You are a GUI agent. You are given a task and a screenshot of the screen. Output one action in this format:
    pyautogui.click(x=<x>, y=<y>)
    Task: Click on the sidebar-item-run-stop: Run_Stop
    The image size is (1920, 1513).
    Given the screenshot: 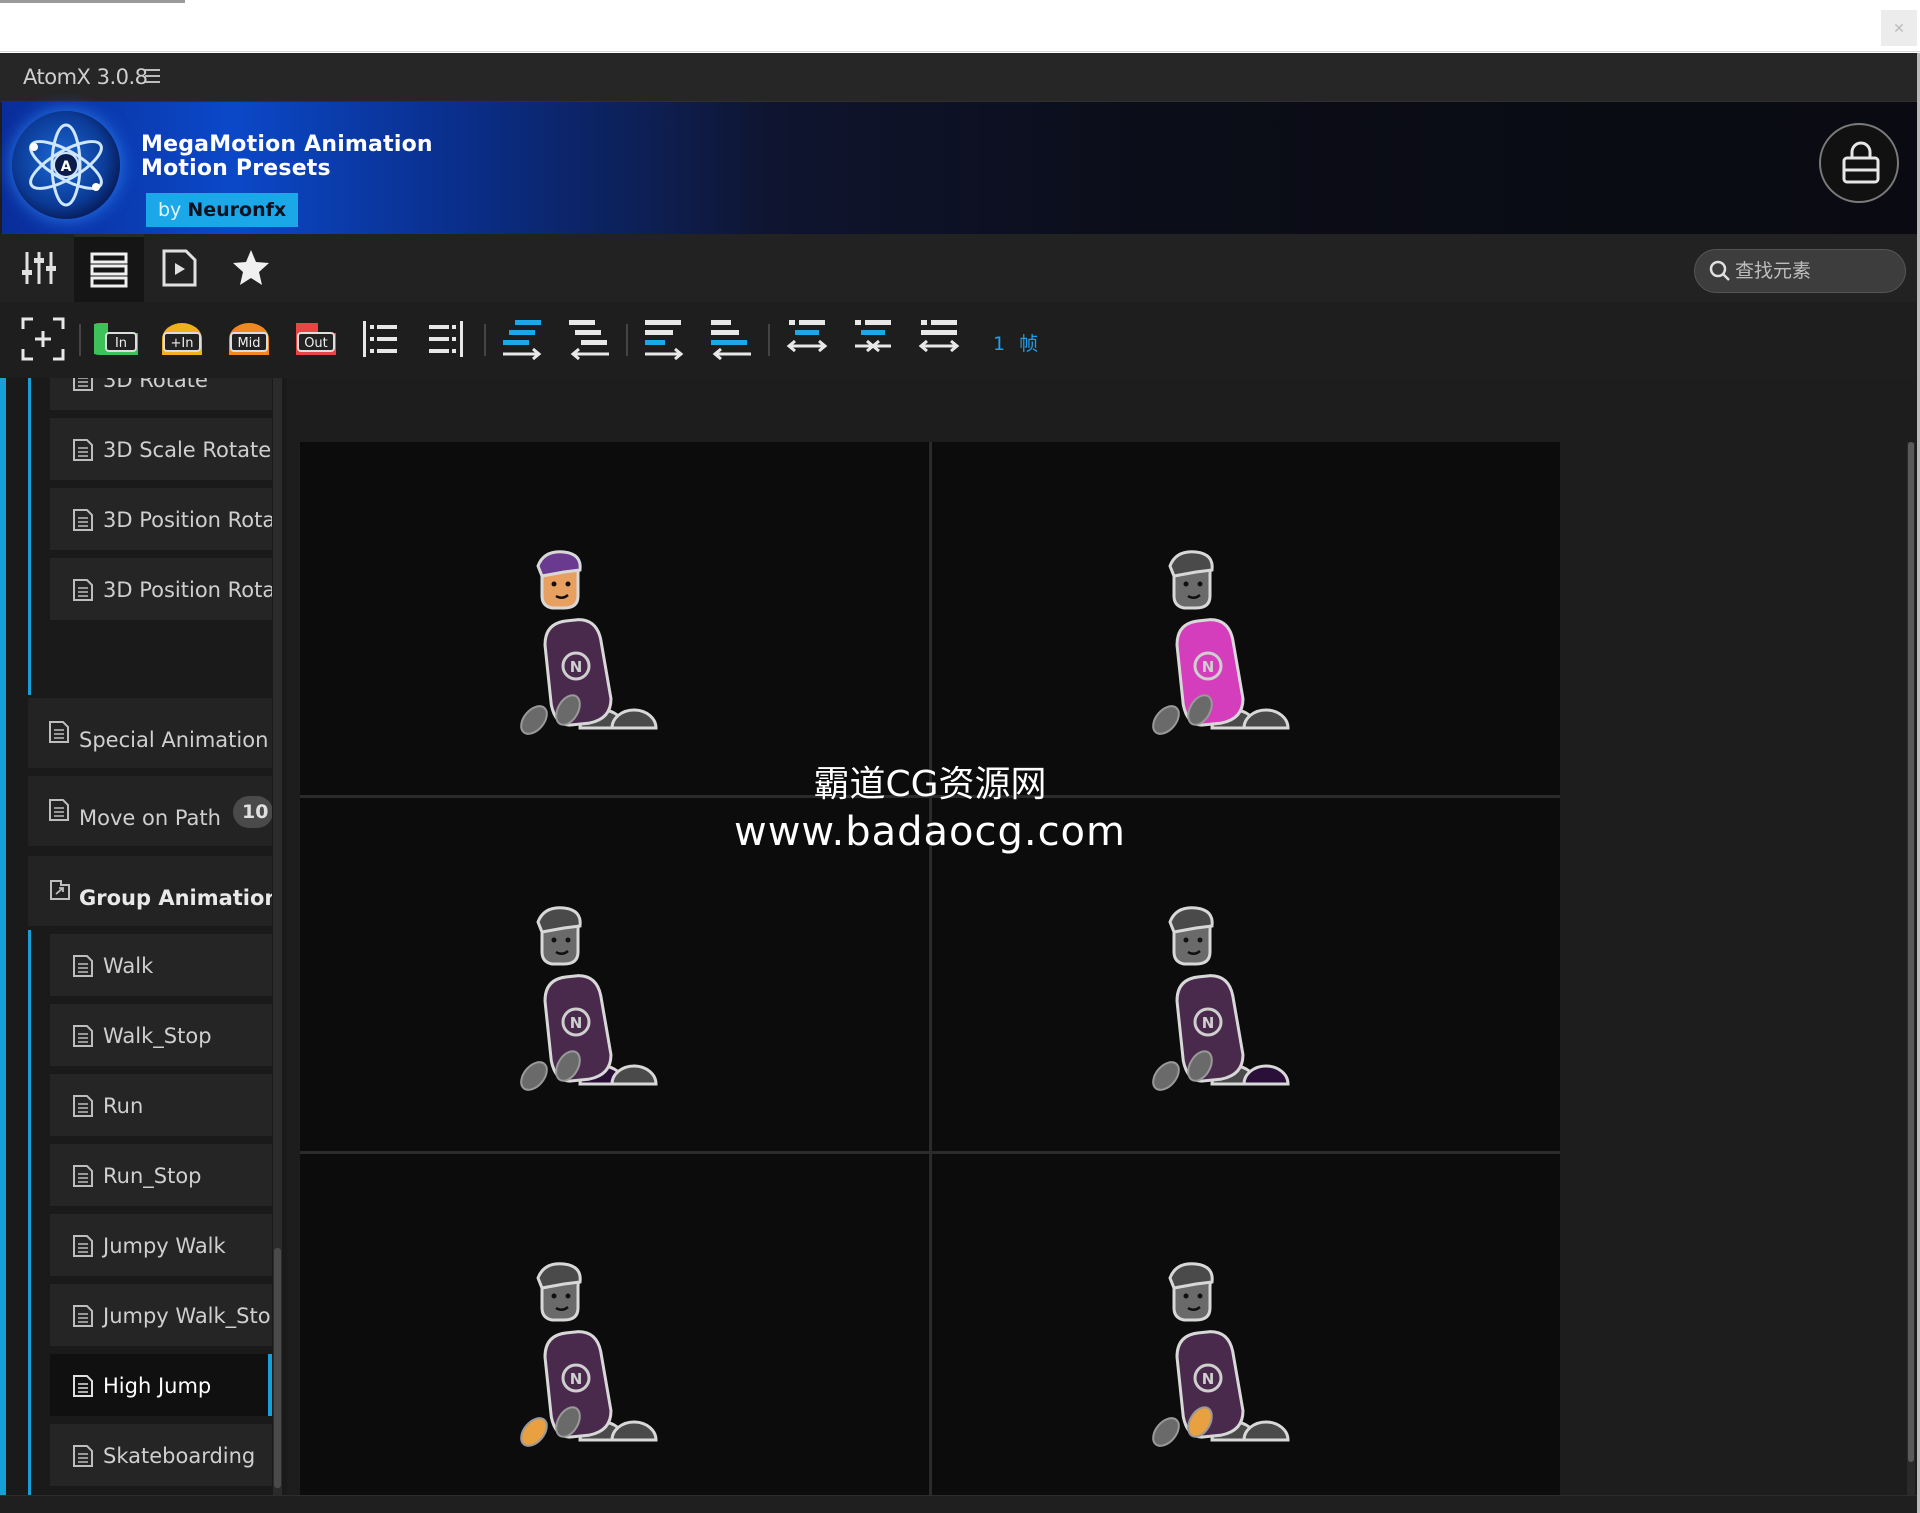 What is the action you would take?
    pyautogui.click(x=161, y=1177)
    